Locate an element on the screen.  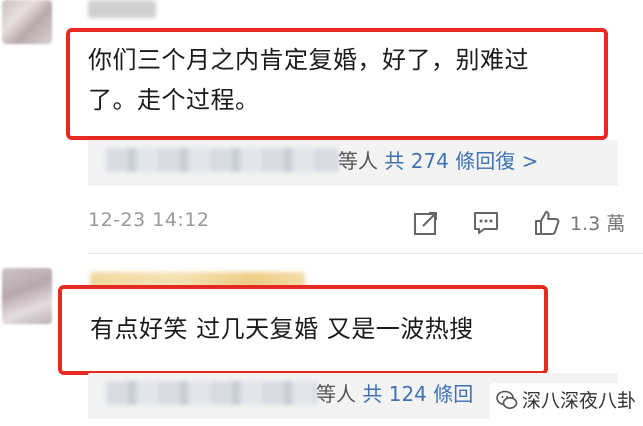
comment-text: 有点好笑 过几天复婚 又是一波热搜 is located at coordinates (282, 329).